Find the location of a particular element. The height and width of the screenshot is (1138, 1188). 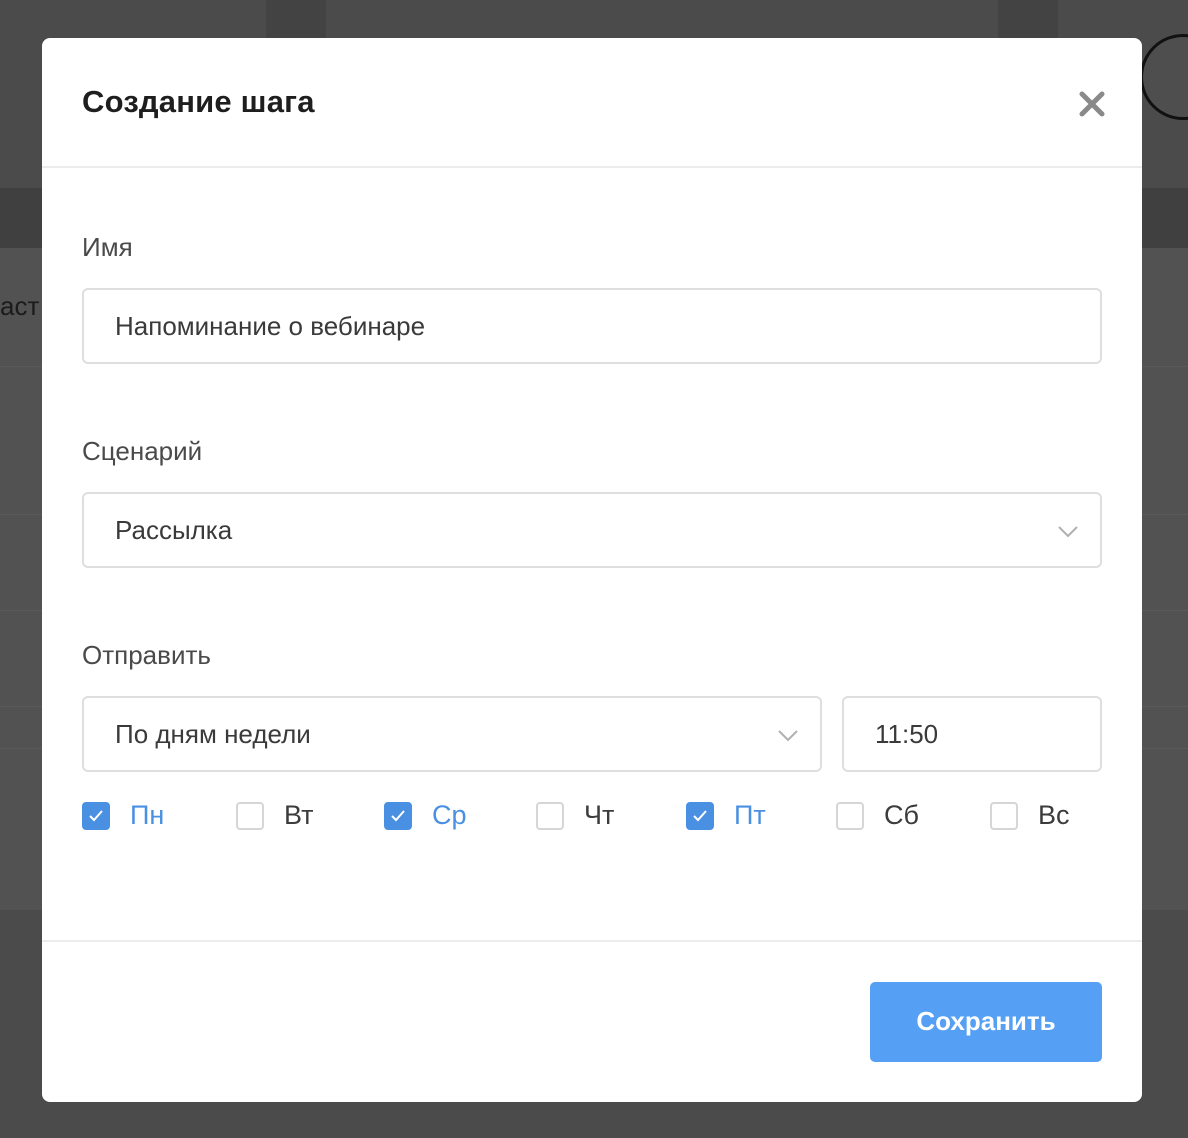

weekday-checkbox-tue: Вт is located at coordinates (291, 816).